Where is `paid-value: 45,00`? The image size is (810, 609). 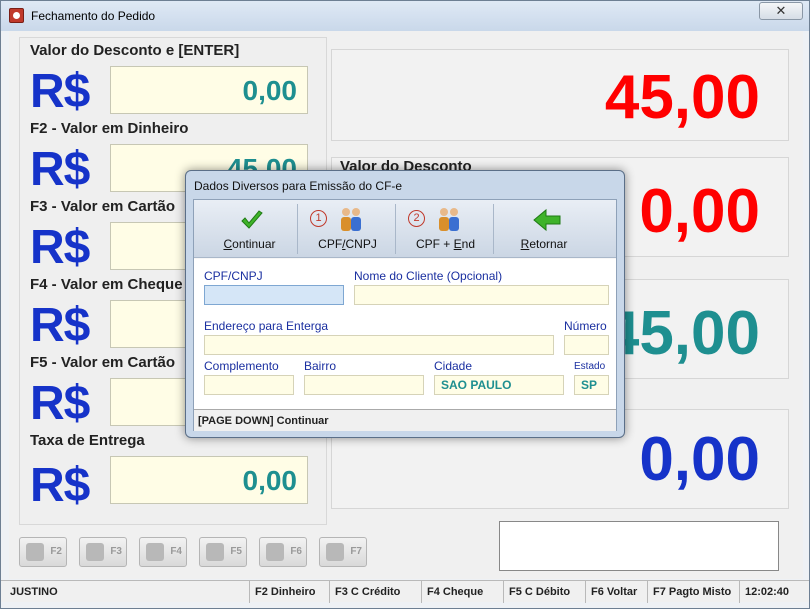
paid-value: 45,00 is located at coordinates (682, 333).